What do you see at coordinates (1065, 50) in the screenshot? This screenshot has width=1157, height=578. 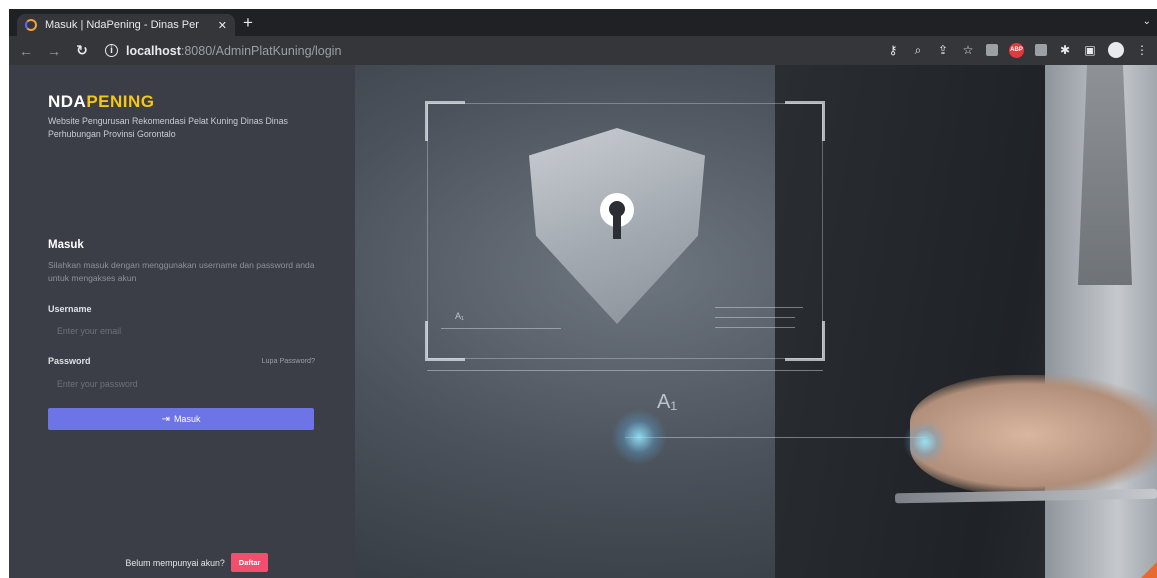 I see `puzzle-icon: ✱` at bounding box center [1065, 50].